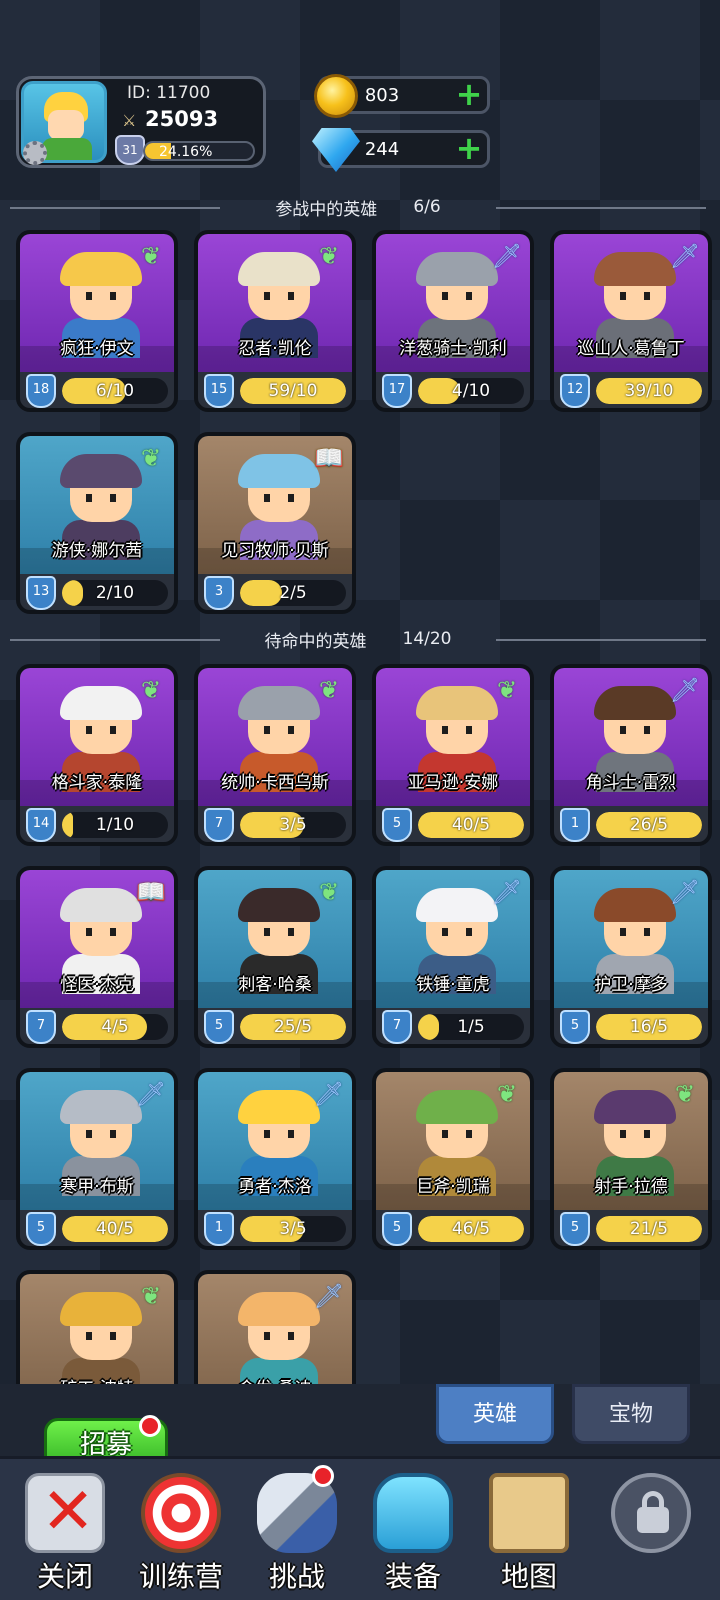  Describe the element at coordinates (469, 94) in the screenshot. I see `add-gold-plus-icon: +` at that location.